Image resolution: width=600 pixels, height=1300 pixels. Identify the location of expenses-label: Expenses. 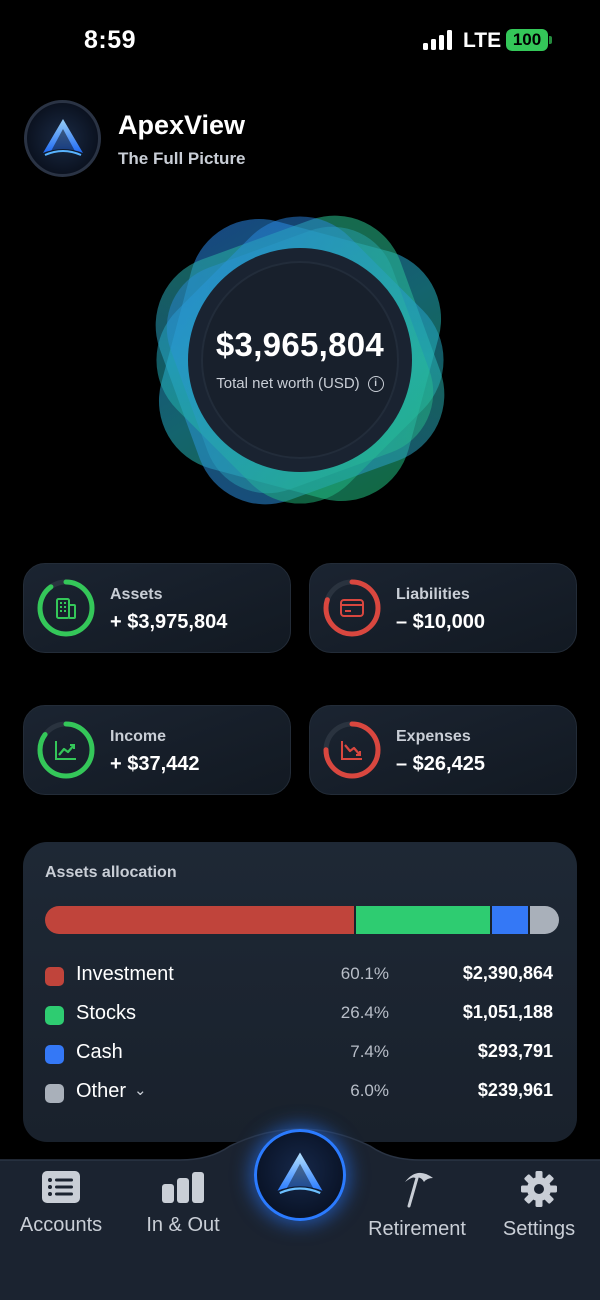
(433, 736).